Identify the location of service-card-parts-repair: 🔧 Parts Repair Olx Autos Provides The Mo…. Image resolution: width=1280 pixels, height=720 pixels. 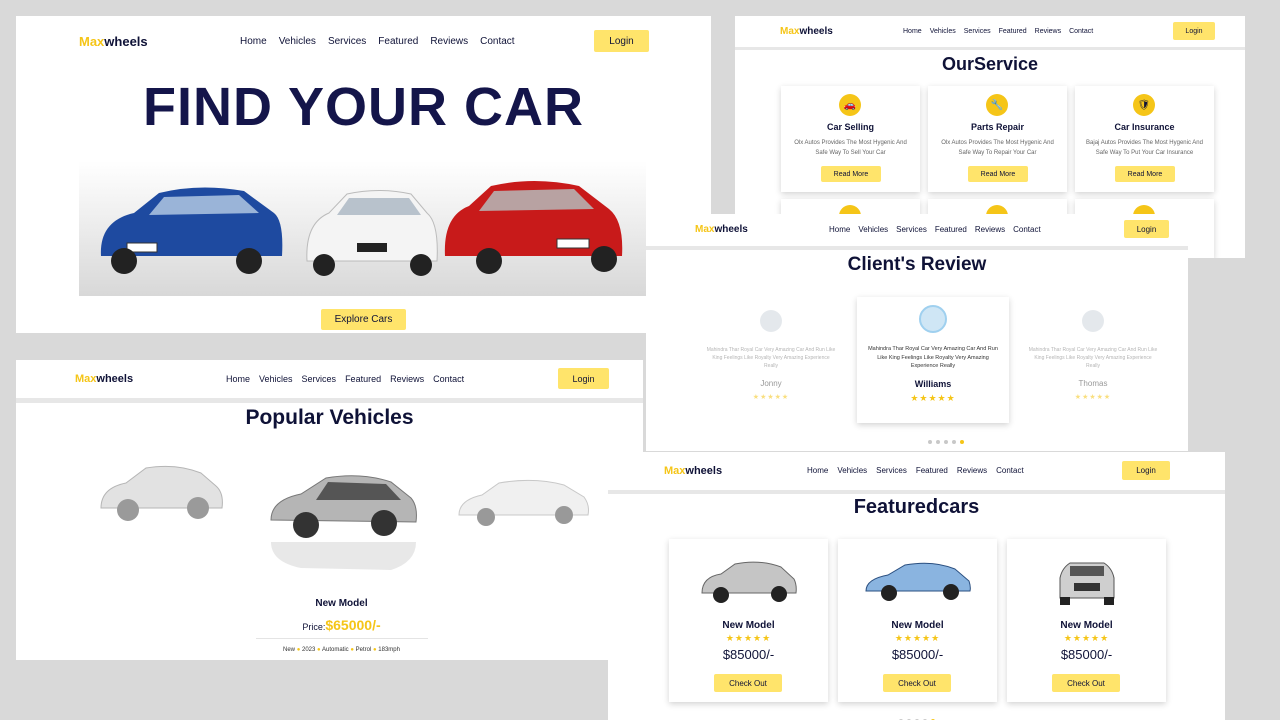
(997, 139).